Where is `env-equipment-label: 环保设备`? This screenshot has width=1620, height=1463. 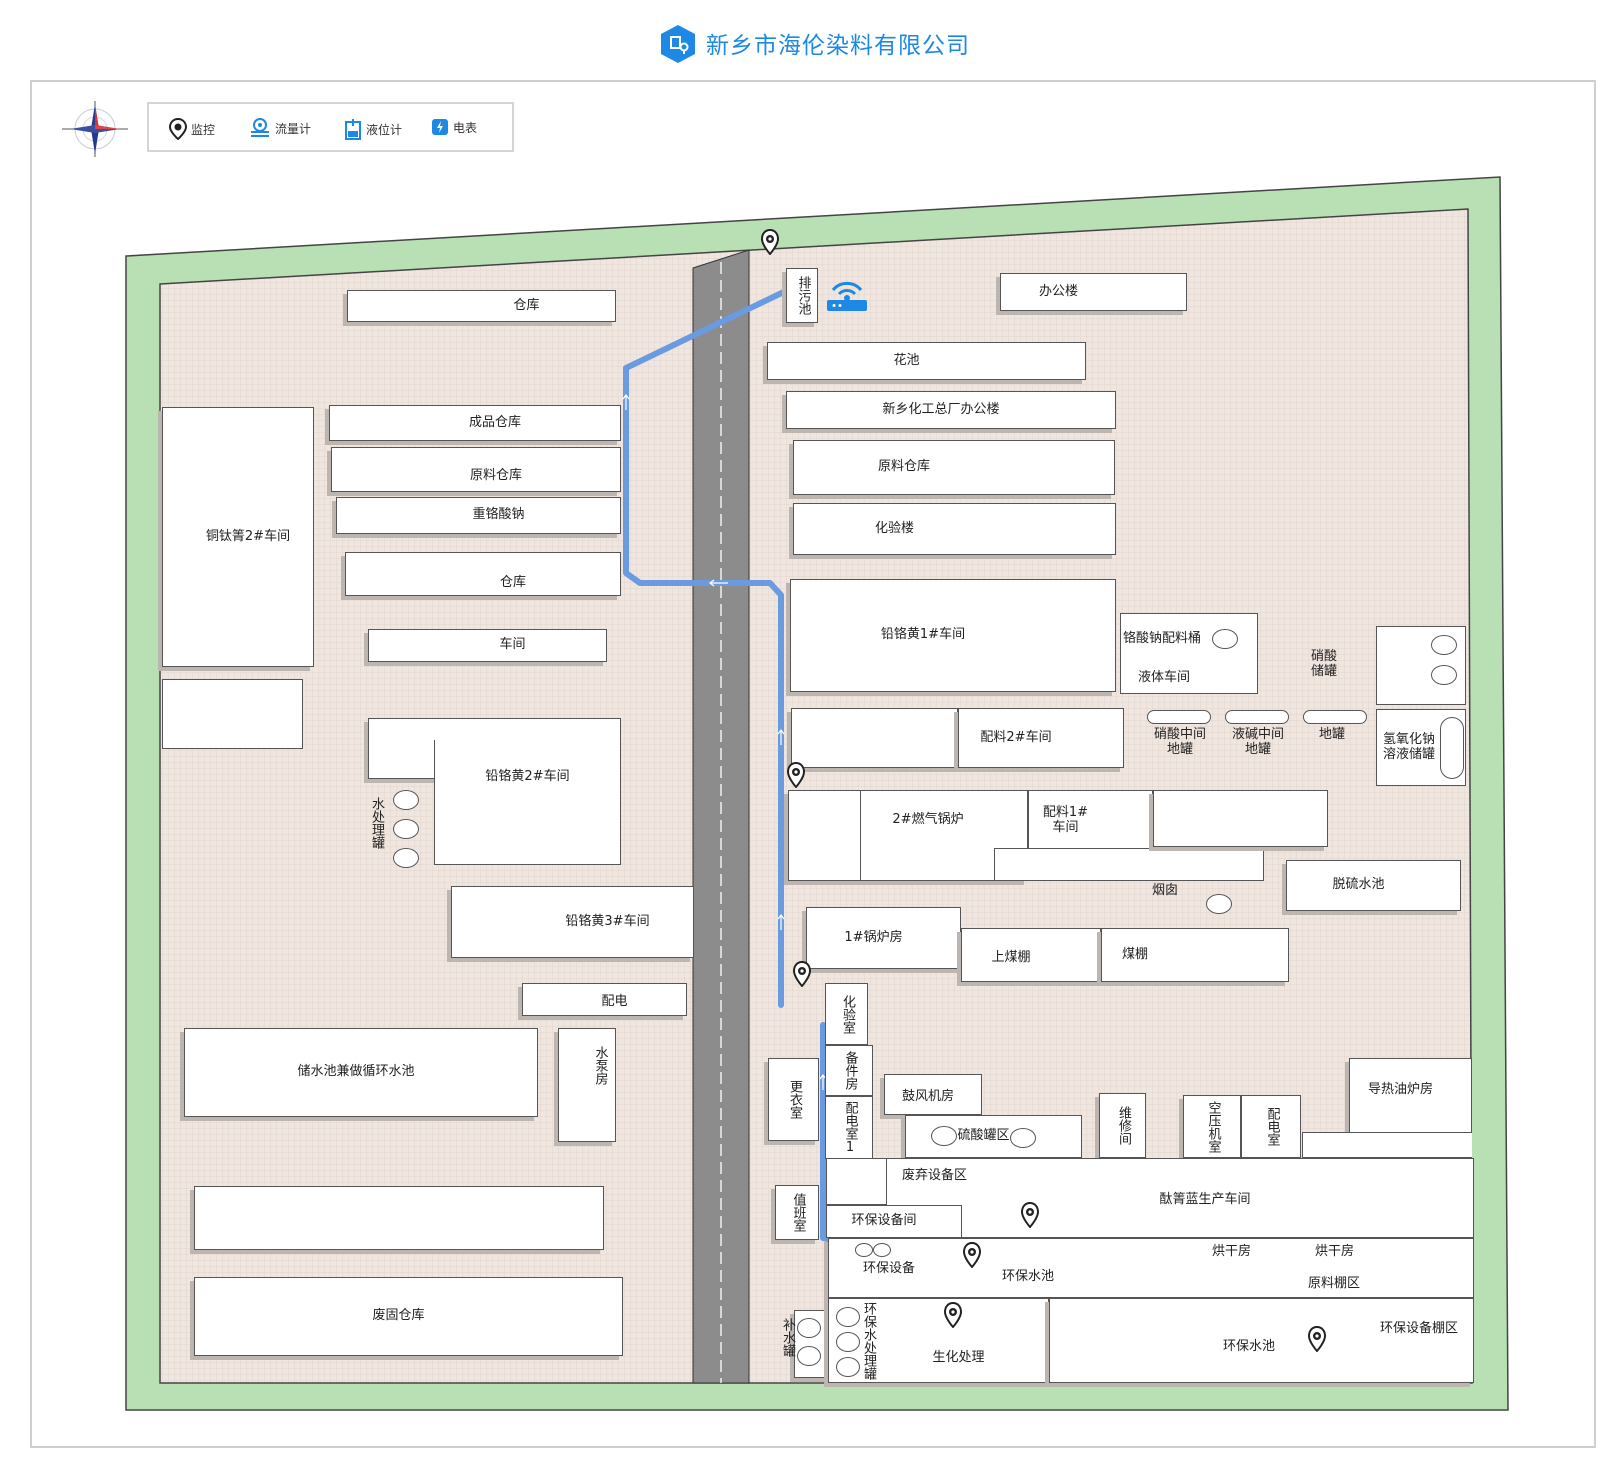 env-equipment-label: 环保设备 is located at coordinates (889, 1268).